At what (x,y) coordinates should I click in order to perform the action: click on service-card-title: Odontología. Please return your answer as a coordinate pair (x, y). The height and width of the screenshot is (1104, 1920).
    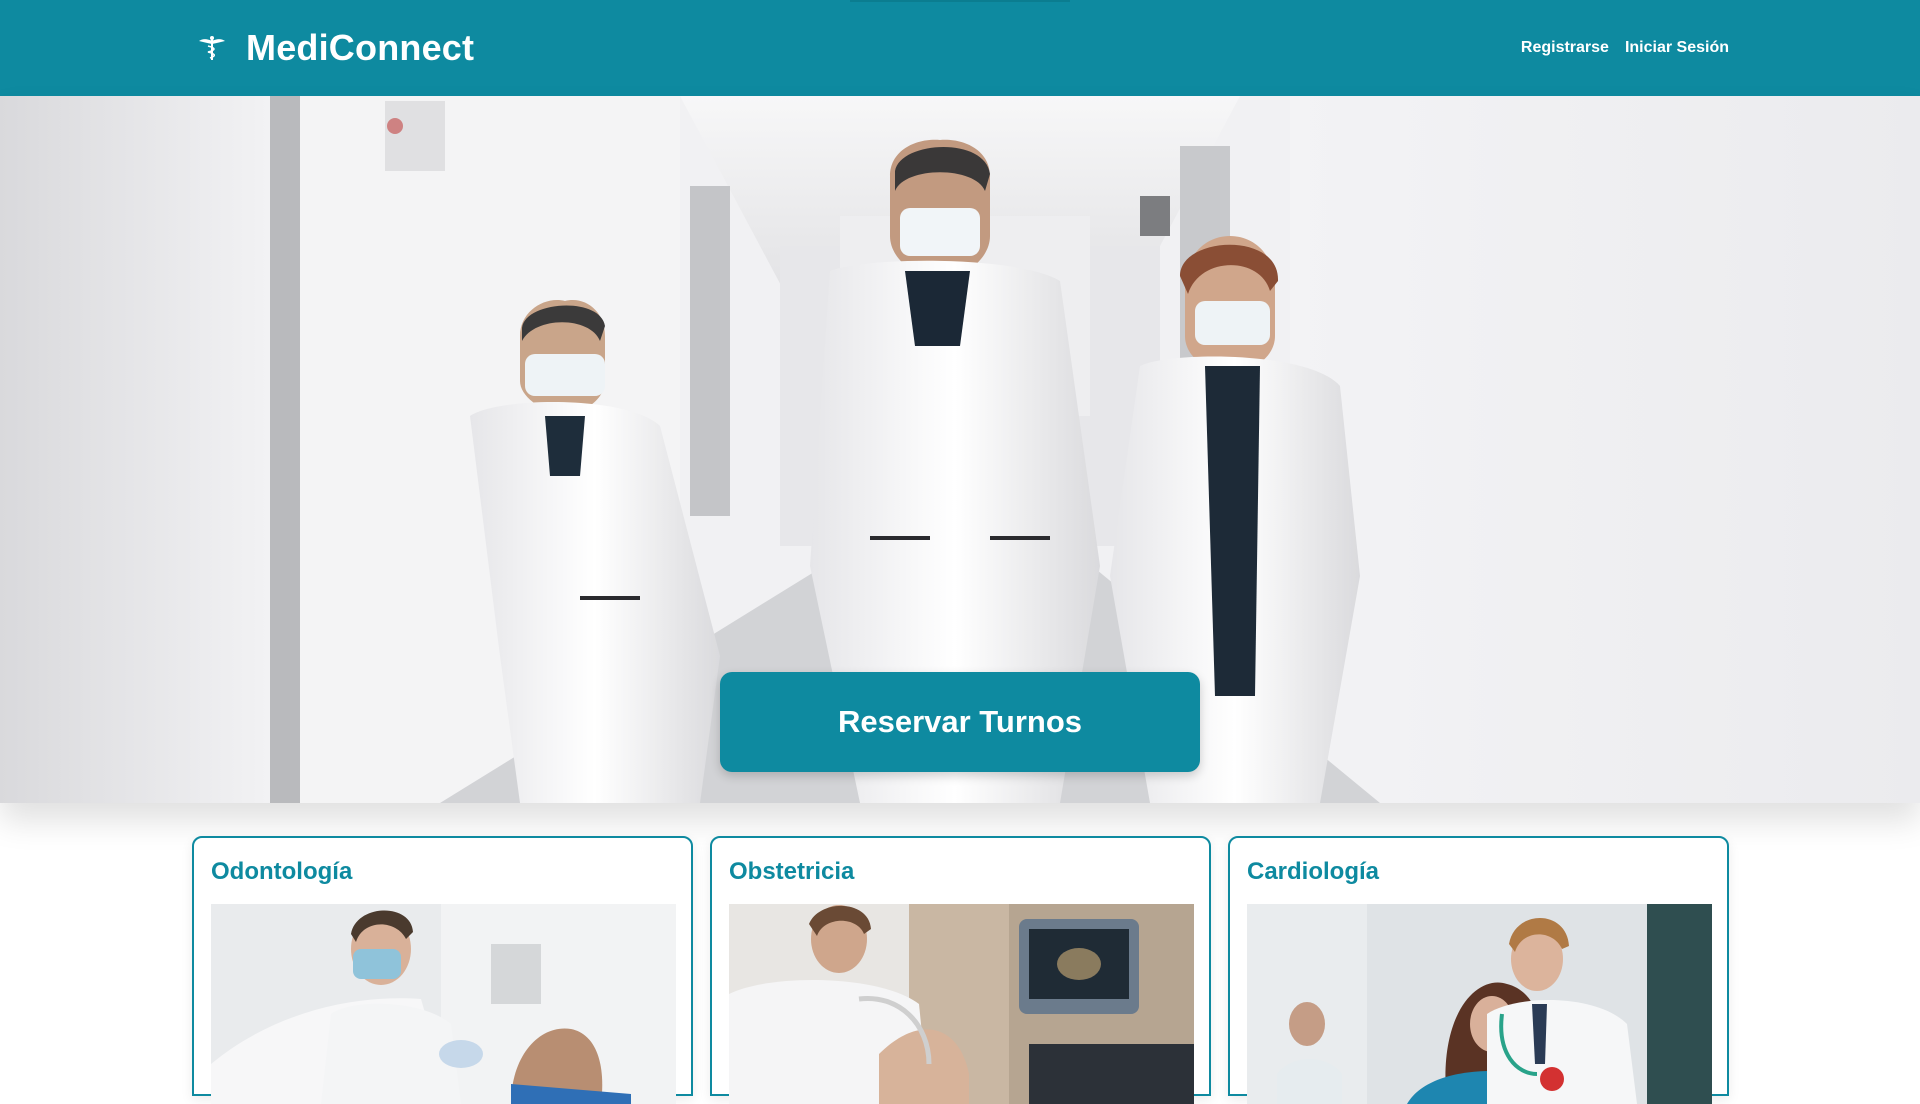
    Looking at the image, I should click on (282, 871).